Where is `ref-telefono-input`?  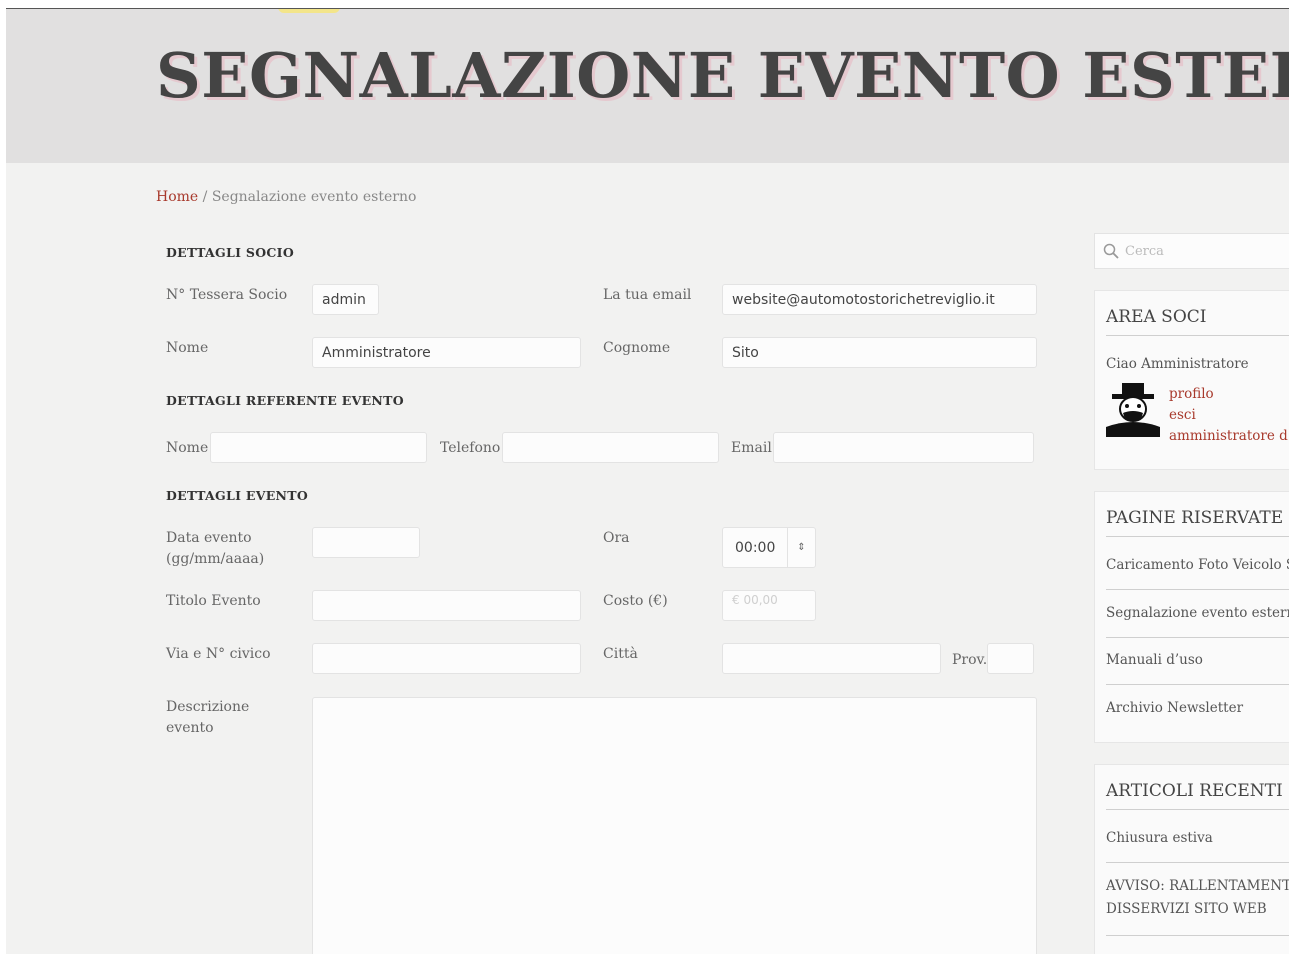 ref-telefono-input is located at coordinates (610, 447).